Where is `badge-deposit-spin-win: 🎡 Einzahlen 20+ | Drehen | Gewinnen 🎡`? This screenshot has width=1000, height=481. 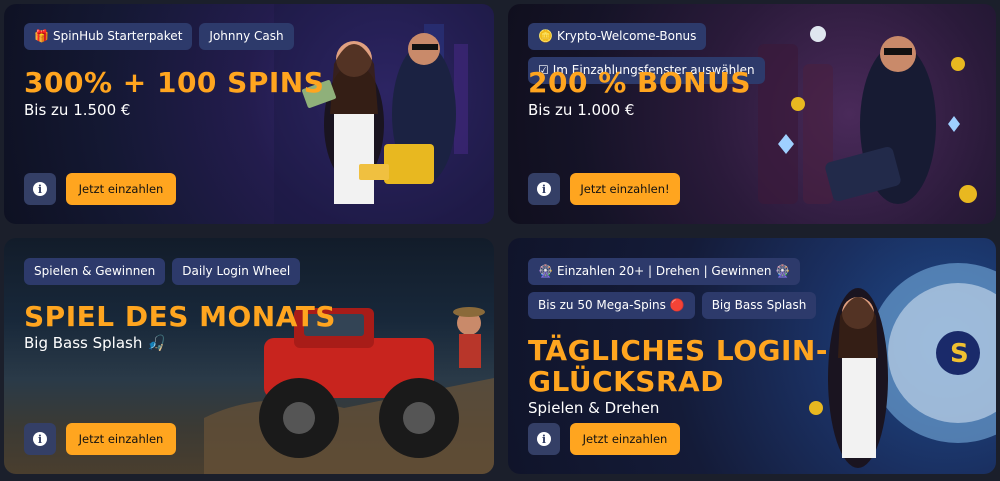 badge-deposit-spin-win: 🎡 Einzahlen 20+ | Drehen | Gewinnen 🎡 is located at coordinates (664, 271).